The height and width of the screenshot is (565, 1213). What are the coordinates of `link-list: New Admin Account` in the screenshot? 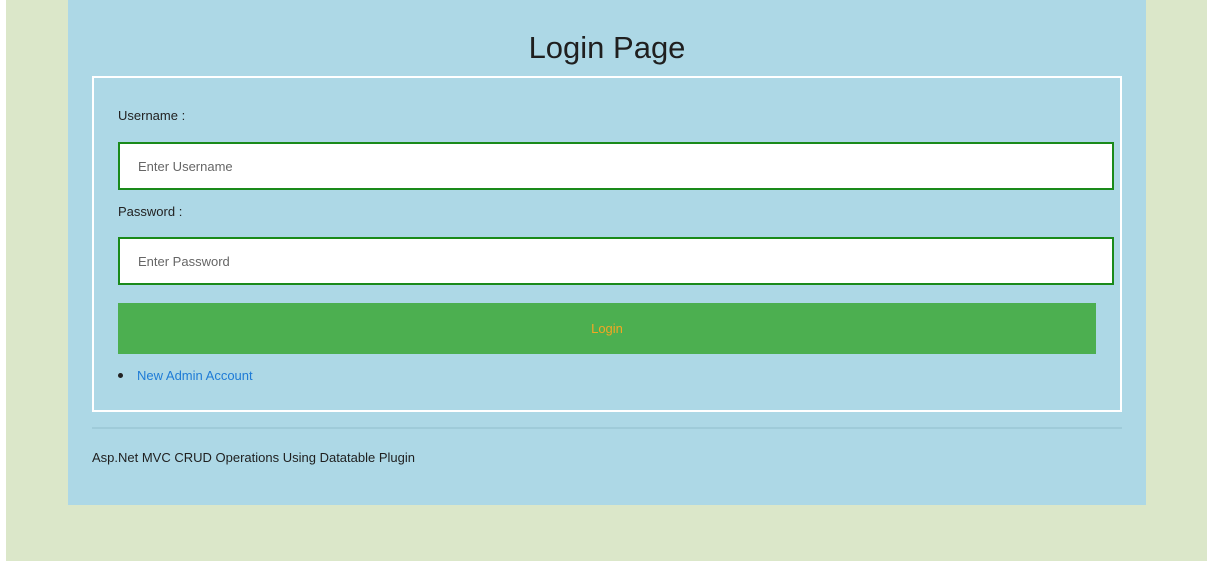 It's located at (185, 376).